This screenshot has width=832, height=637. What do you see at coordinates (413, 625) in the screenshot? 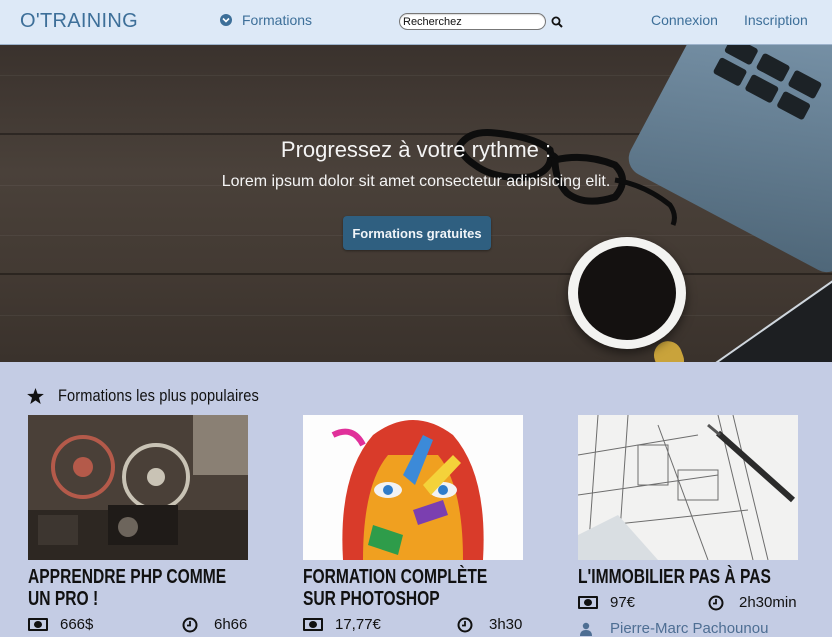
I see `course-meta: 17,77€ 3h30` at bounding box center [413, 625].